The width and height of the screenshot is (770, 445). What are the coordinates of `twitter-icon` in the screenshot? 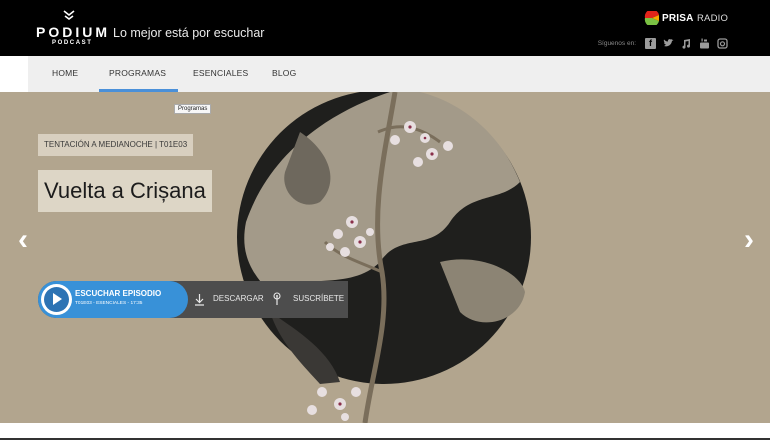 It's located at (668, 43).